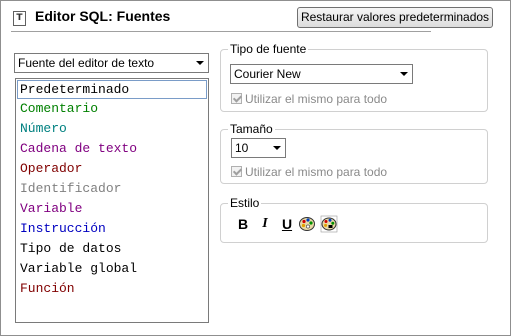 The height and width of the screenshot is (336, 511). I want to click on header-divider, so click(221, 32).